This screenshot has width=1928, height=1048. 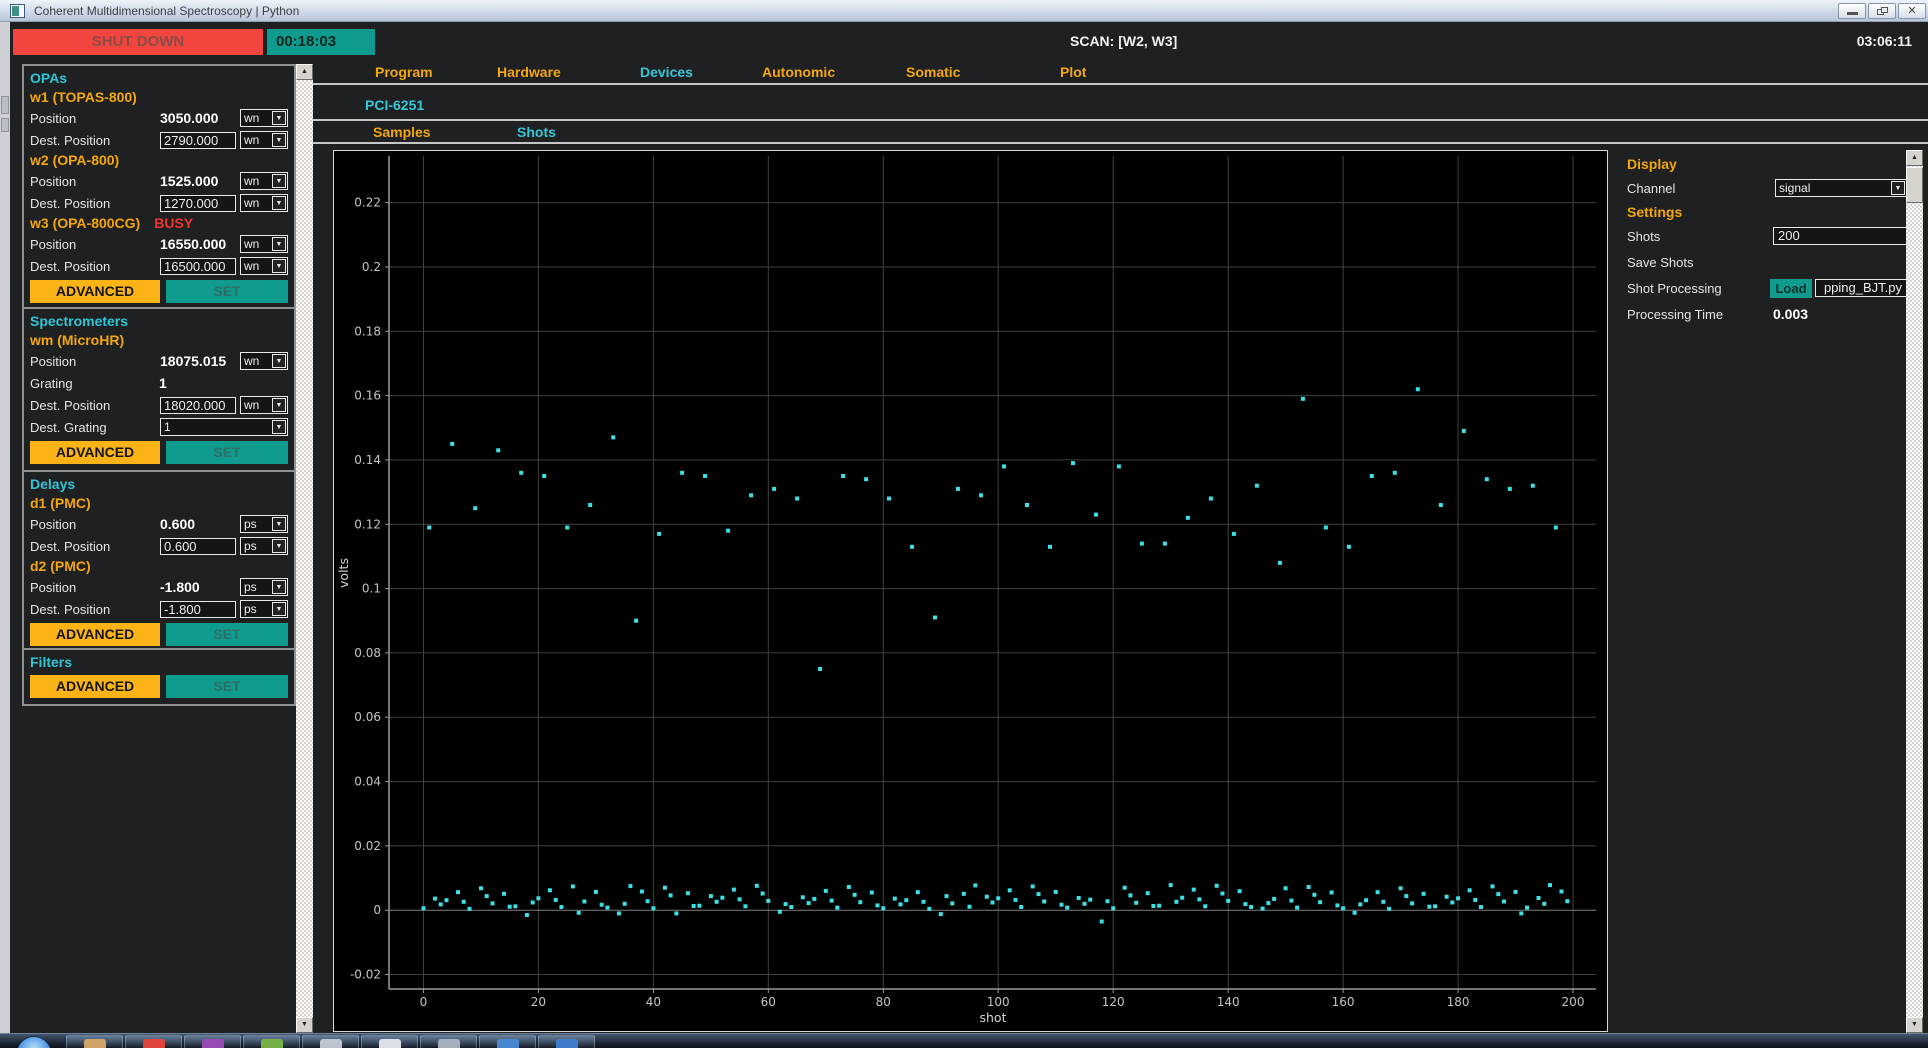 What do you see at coordinates (159, 266) in the screenshot?
I see `hardware-row: Dest. Position 16500.000 wn ▼` at bounding box center [159, 266].